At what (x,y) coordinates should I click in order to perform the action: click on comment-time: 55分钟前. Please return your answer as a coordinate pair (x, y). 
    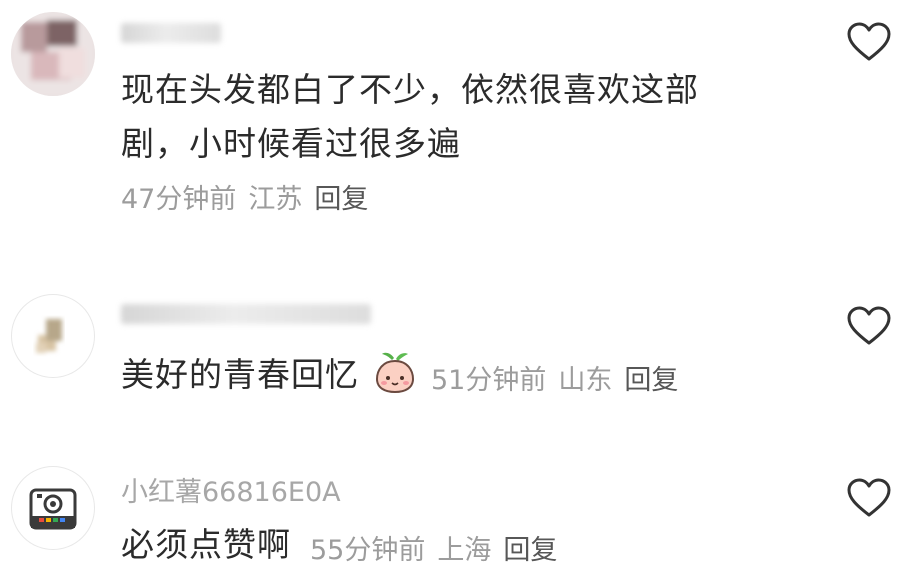
    Looking at the image, I should click on (368, 550).